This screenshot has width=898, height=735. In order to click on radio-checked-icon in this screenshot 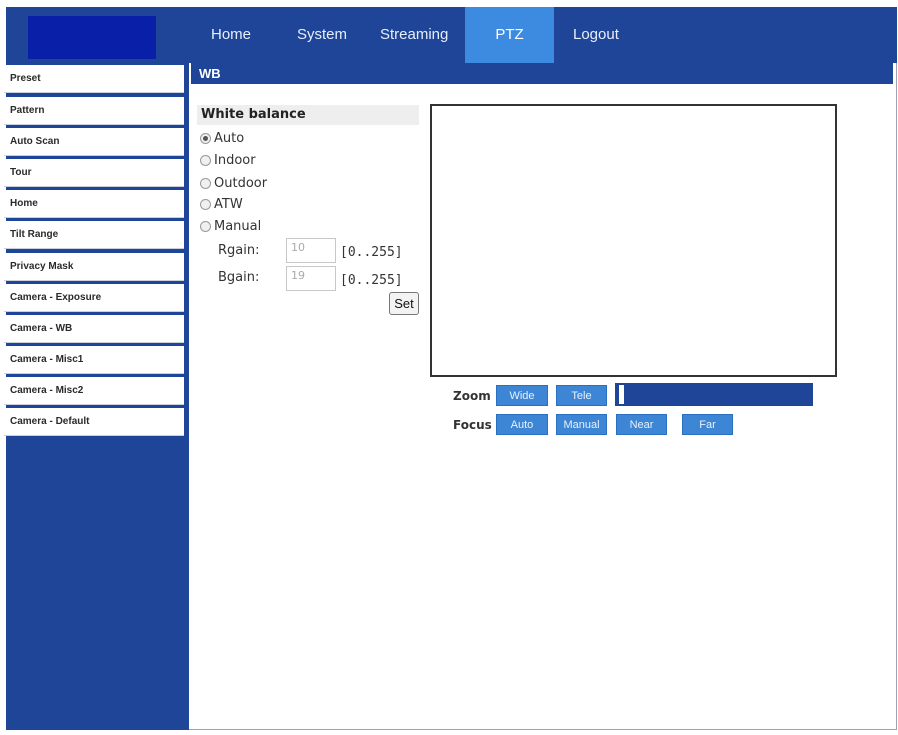, I will do `click(205, 138)`.